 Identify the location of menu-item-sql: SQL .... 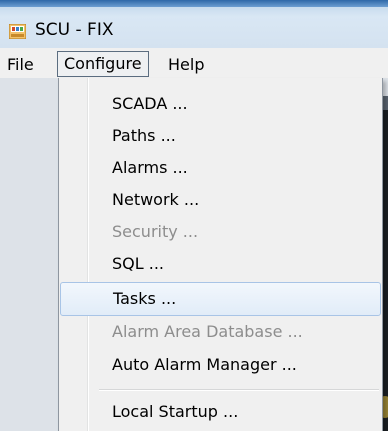
(220, 265).